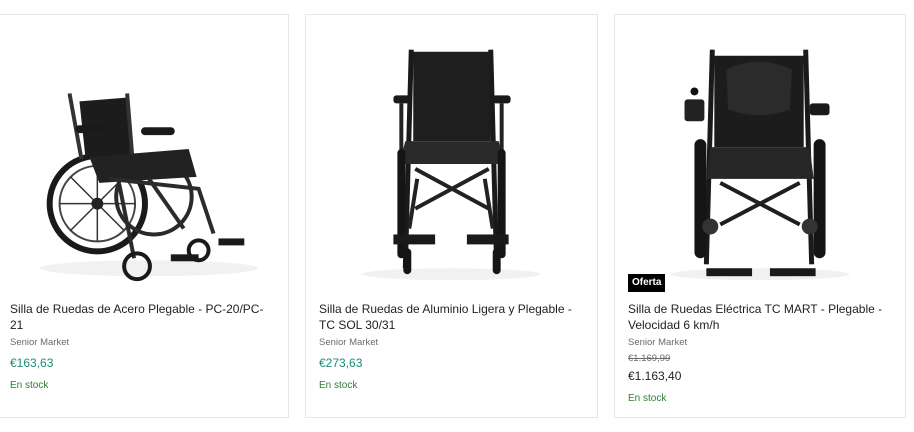 The width and height of the screenshot is (914, 432). What do you see at coordinates (655, 376) in the screenshot?
I see `product-price: €1.163,40` at bounding box center [655, 376].